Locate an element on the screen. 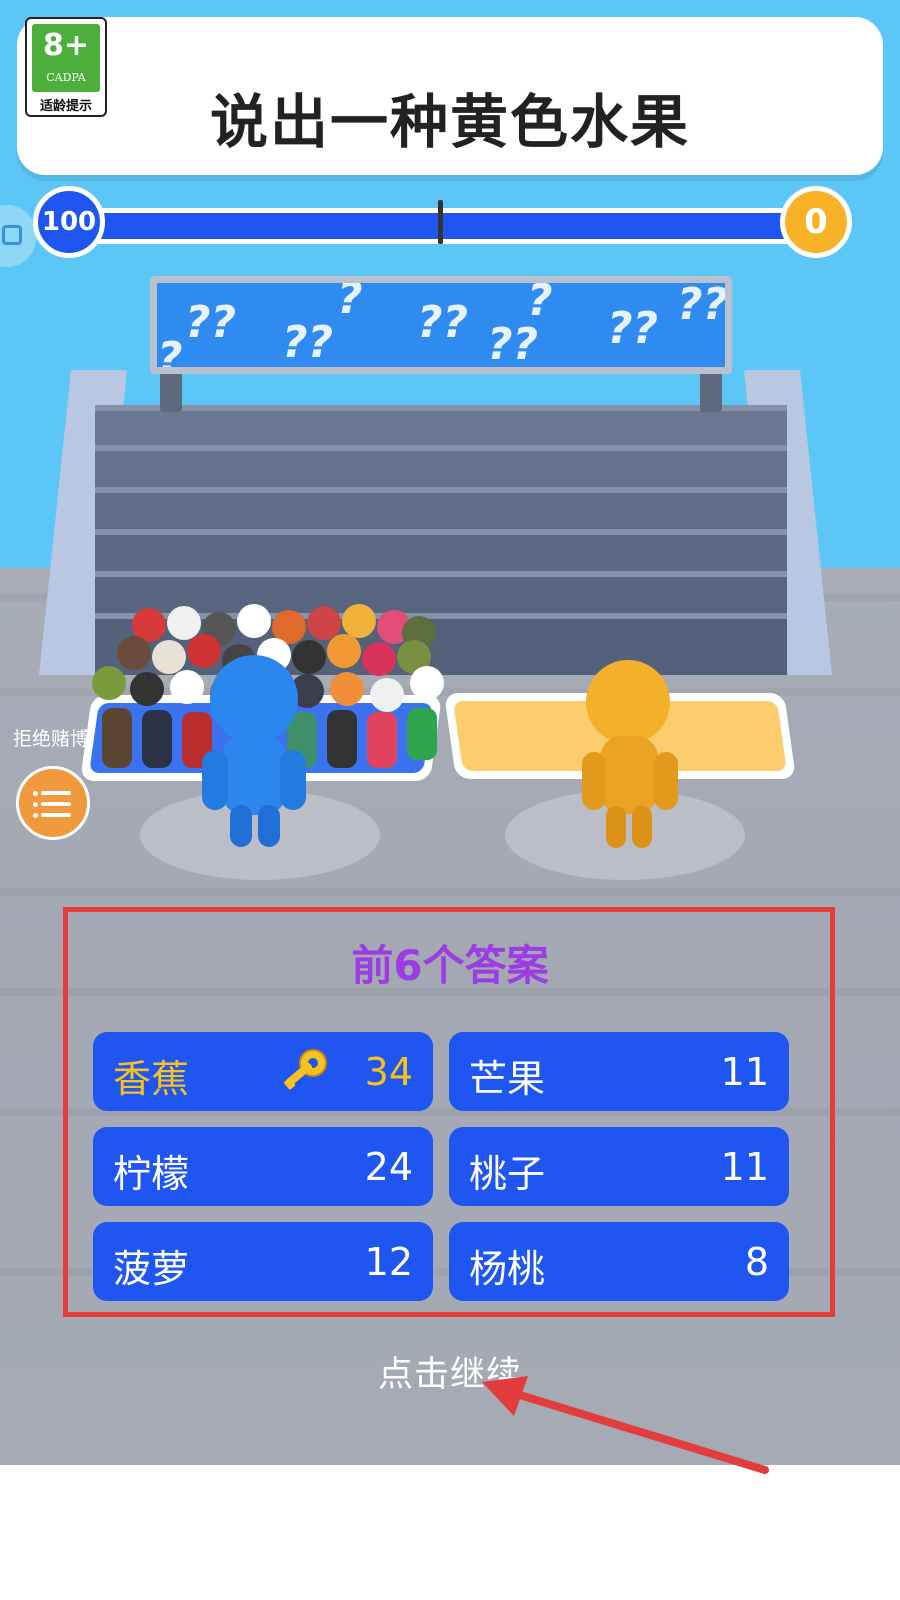 The height and width of the screenshot is (1600, 900). billboard: ?? ?? ? ?? ?? ? ?? ?? ? is located at coordinates (441, 325).